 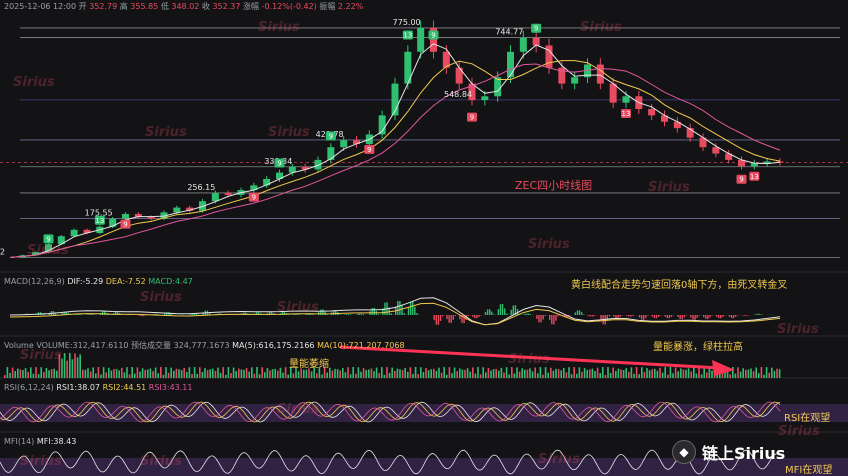 What do you see at coordinates (510, 64) in the screenshot?
I see `candle-body` at bounding box center [510, 64].